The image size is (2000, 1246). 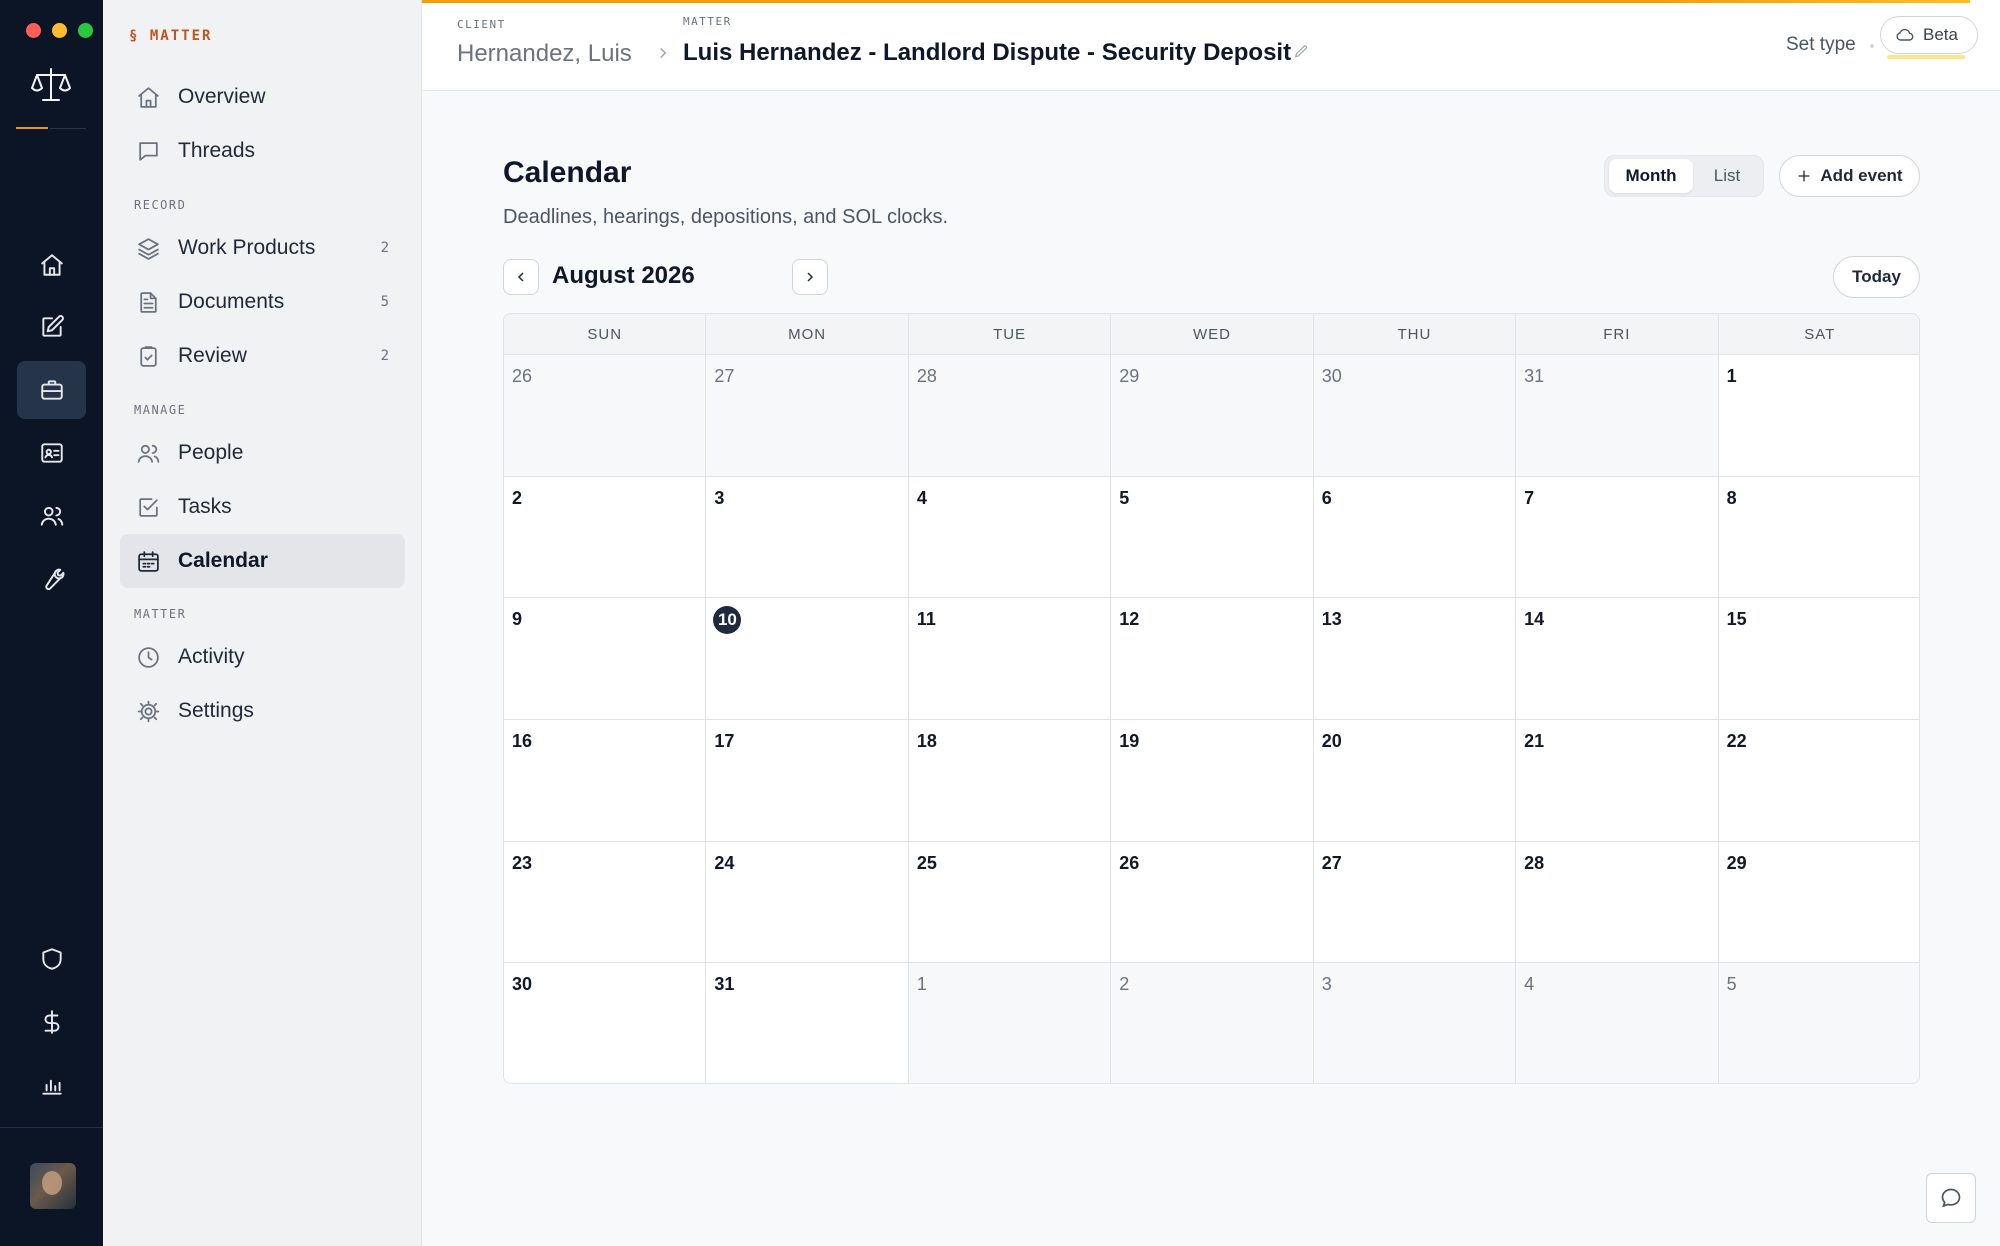 What do you see at coordinates (807, 659) in the screenshot?
I see `calendar-day-today: 10` at bounding box center [807, 659].